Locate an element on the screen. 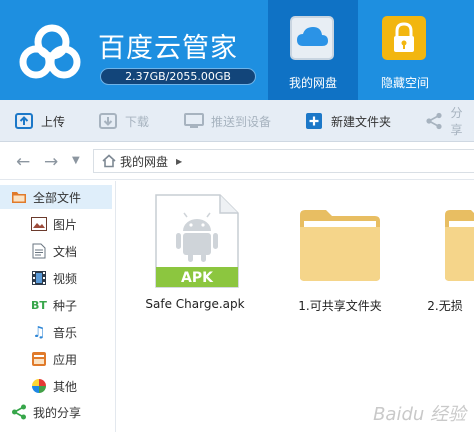 The width and height of the screenshot is (474, 432). share-button: 分享 is located at coordinates (449, 121).